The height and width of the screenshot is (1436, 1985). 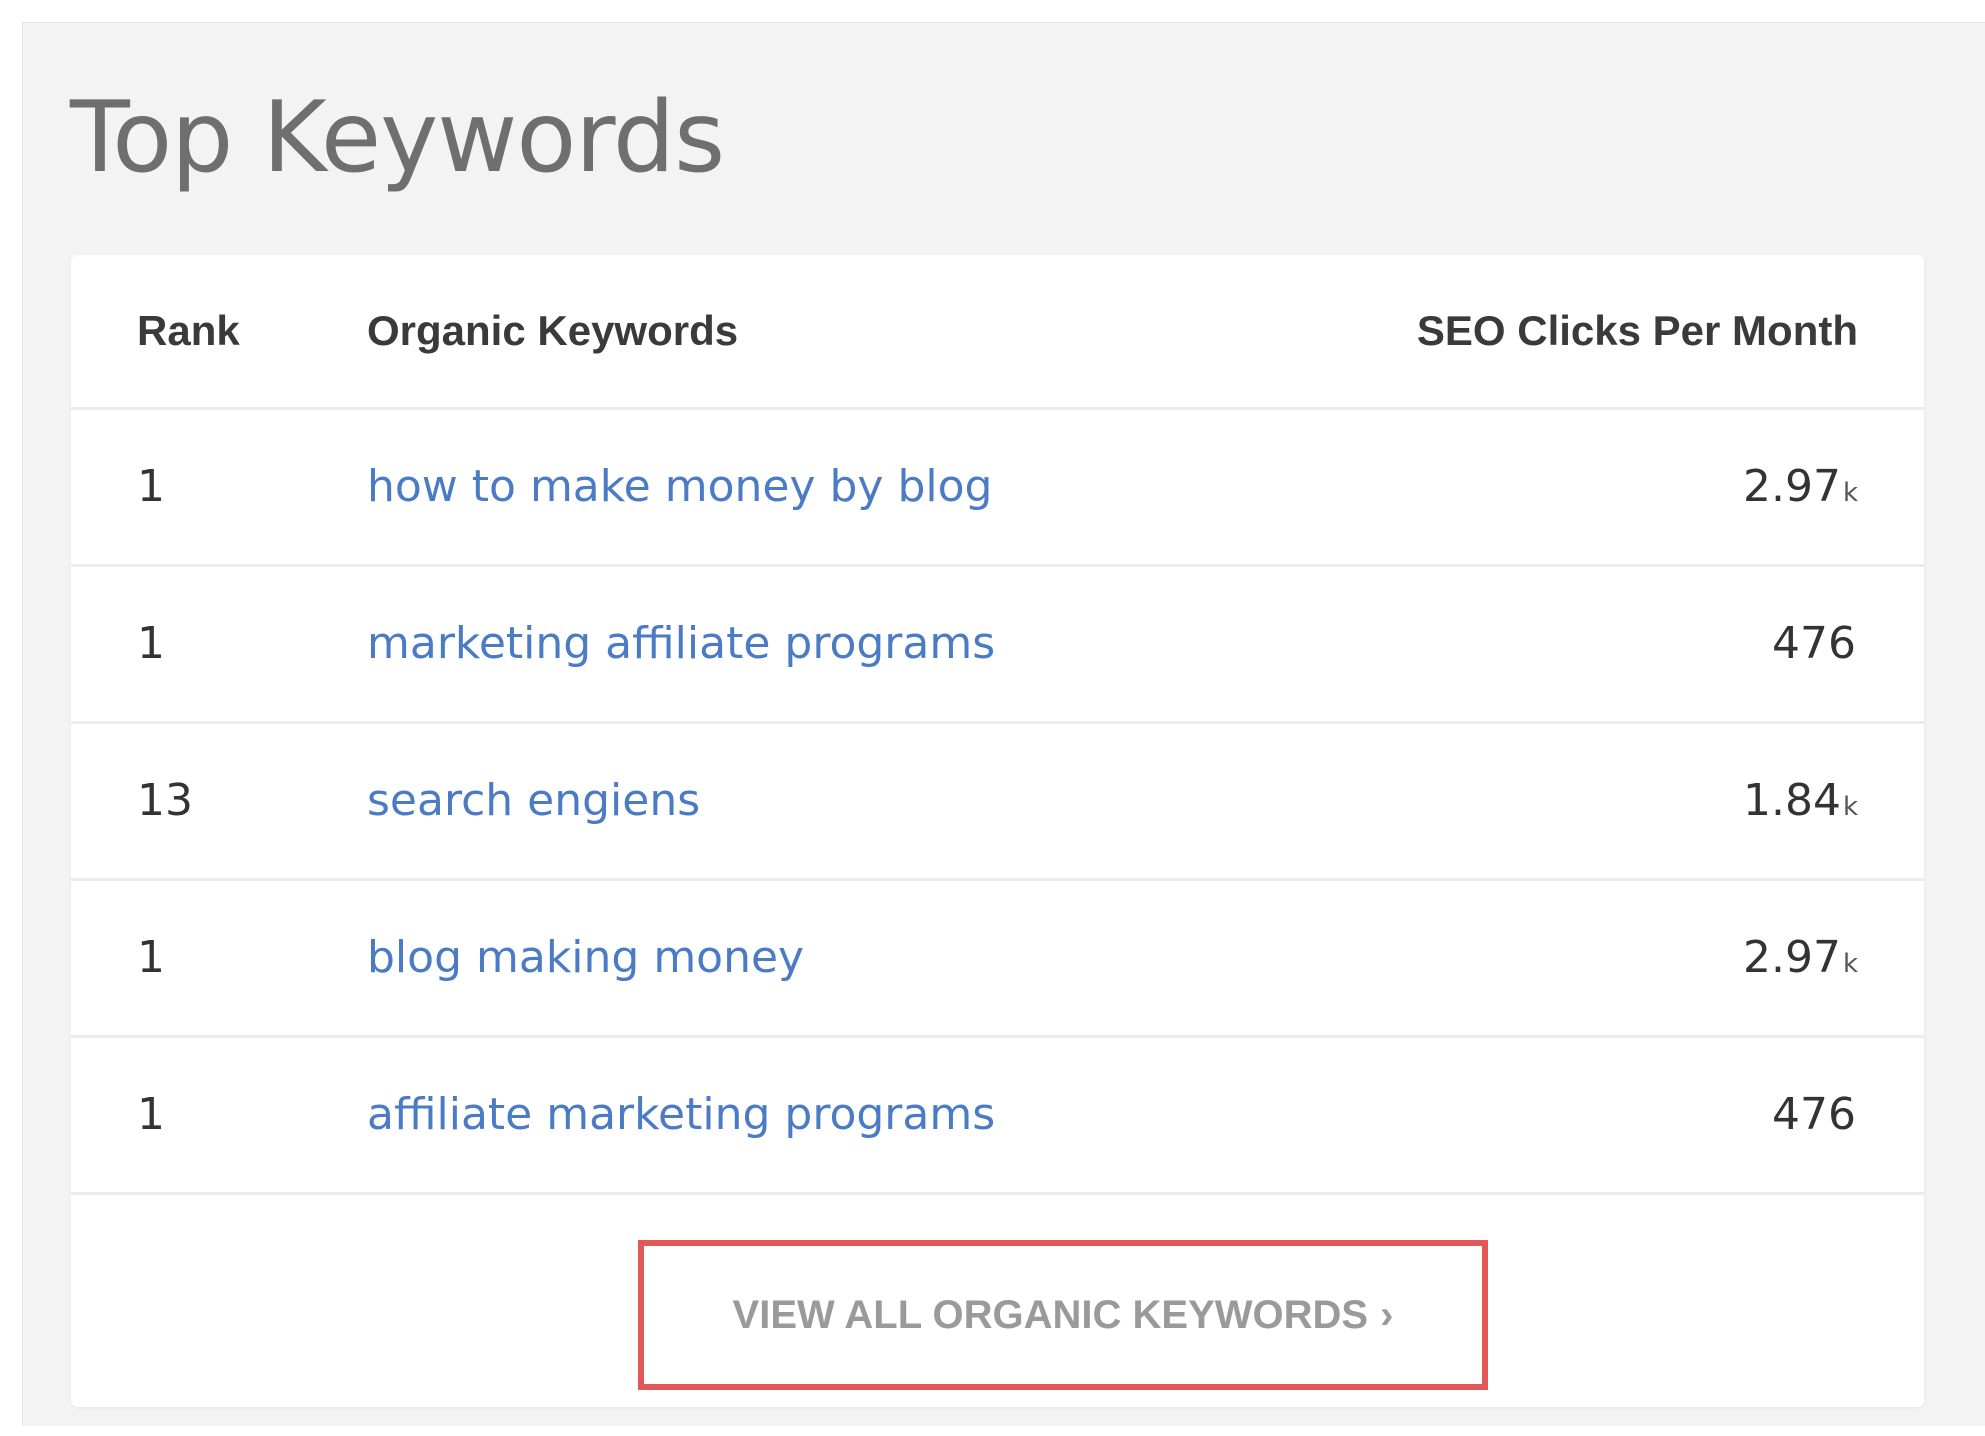 What do you see at coordinates (553, 330) in the screenshot?
I see `column-header-keyword: Organic Keywords` at bounding box center [553, 330].